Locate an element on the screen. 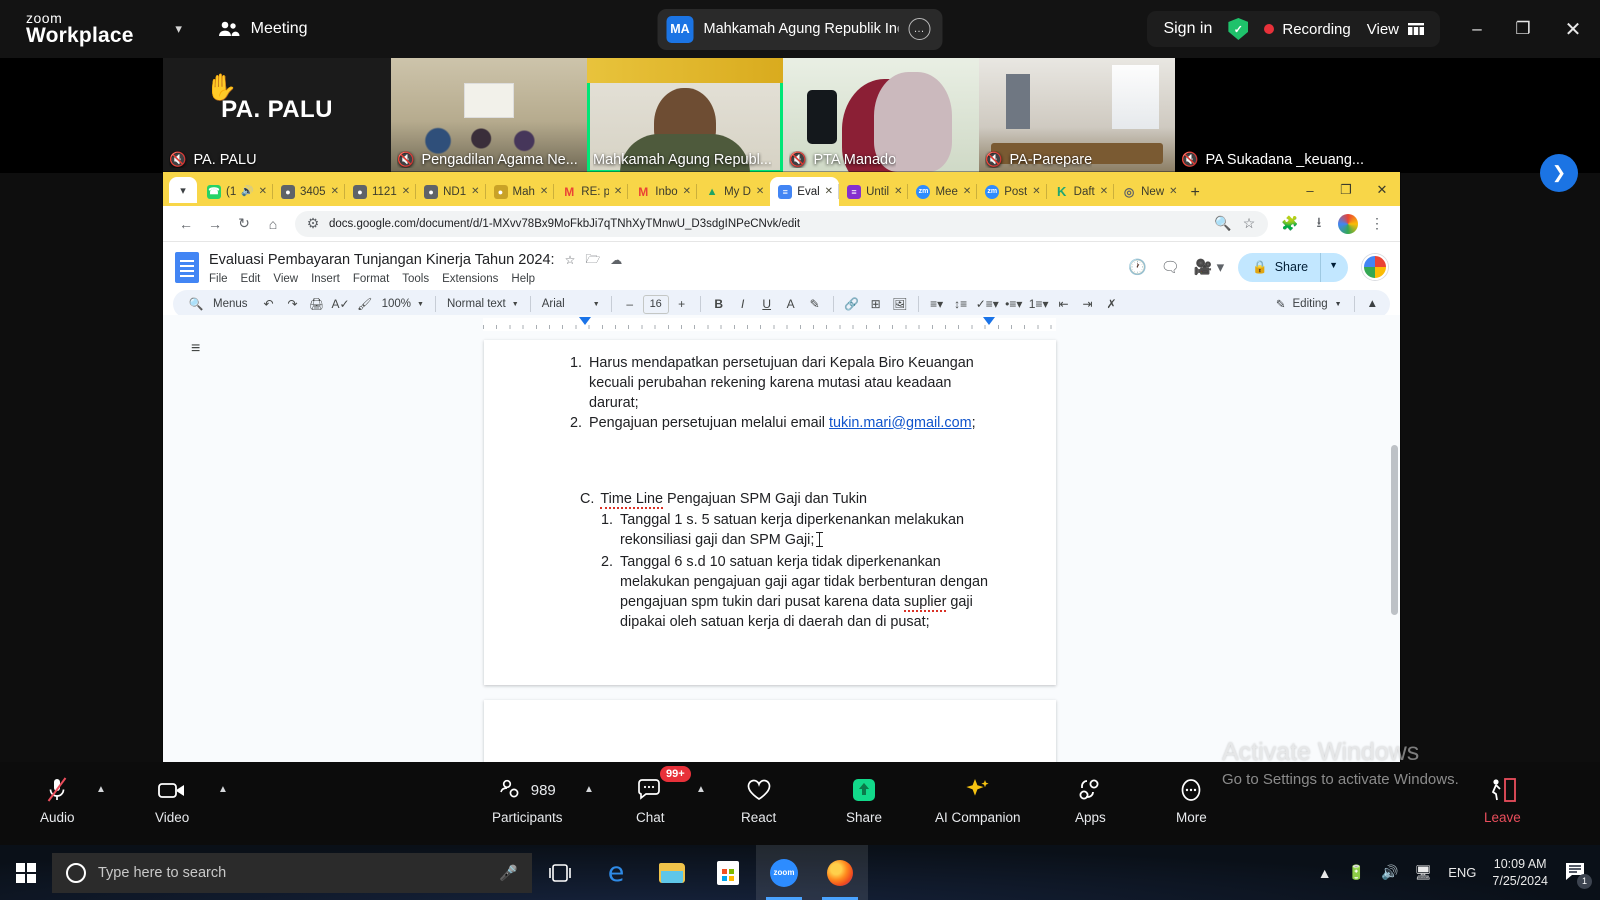  horizontal-ruler is located at coordinates (769, 324).